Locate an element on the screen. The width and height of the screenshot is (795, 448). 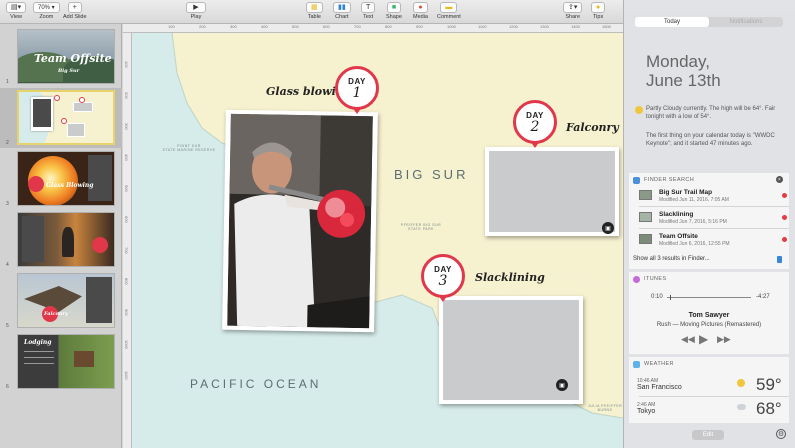
view-button: ▤▾ View is located at coordinates (16, 11).